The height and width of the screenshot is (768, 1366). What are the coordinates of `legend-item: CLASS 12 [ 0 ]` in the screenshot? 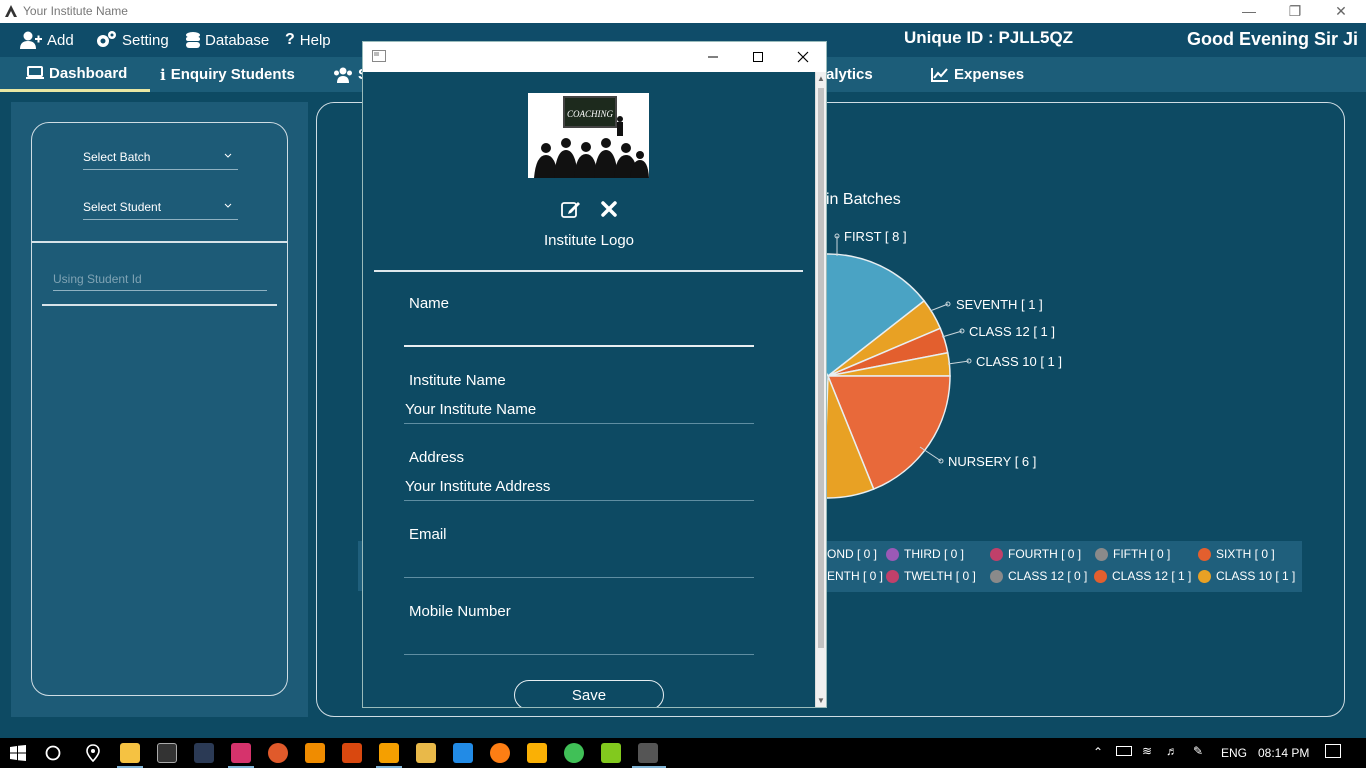 It's located at (1038, 576).